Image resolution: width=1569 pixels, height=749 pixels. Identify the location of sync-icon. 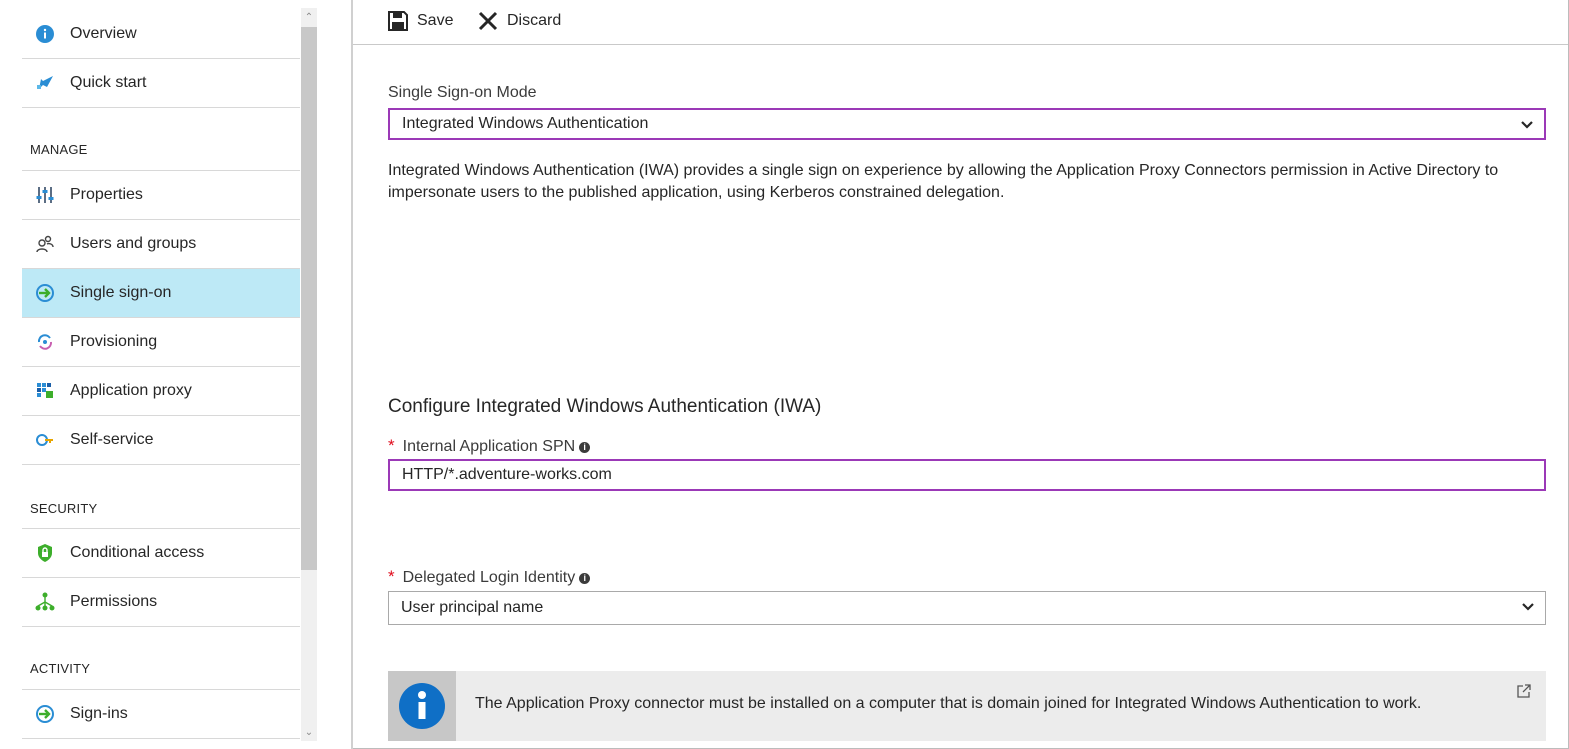
(45, 342).